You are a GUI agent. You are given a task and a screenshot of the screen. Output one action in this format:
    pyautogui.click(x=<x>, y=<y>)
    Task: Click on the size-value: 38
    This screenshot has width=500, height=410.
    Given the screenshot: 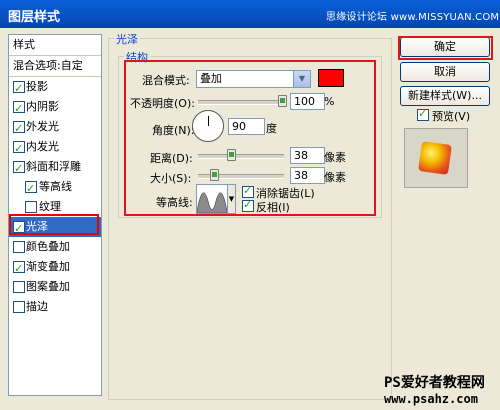 What is the action you would take?
    pyautogui.click(x=301, y=175)
    